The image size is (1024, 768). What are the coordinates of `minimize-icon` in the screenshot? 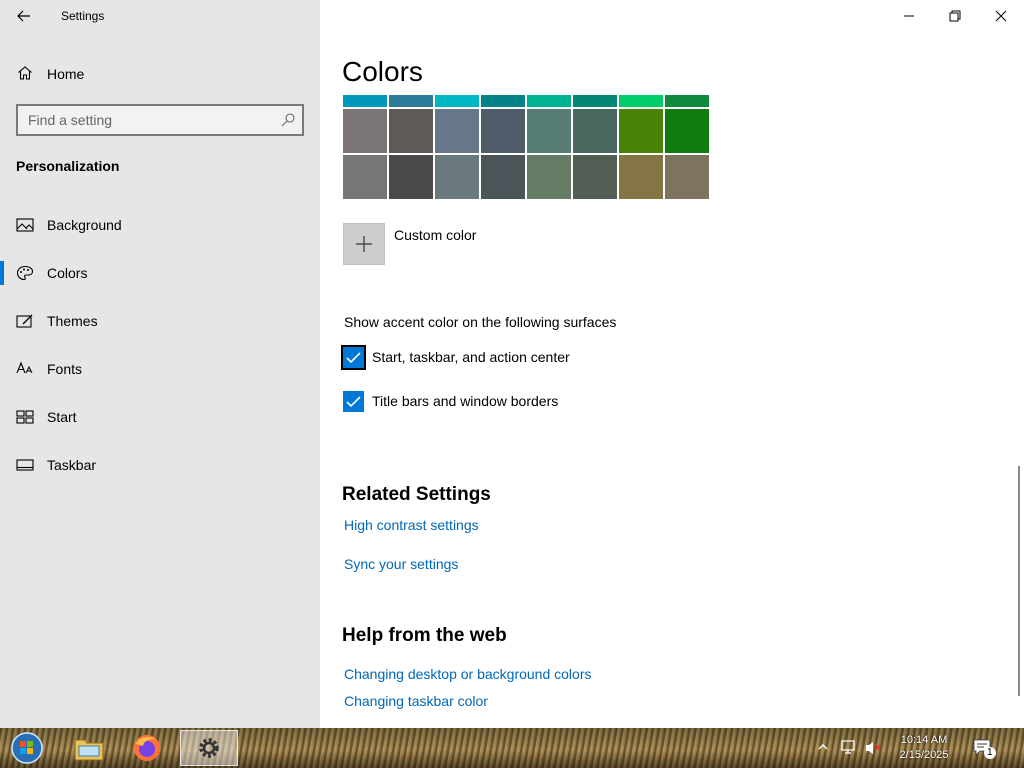 It's located at (909, 16).